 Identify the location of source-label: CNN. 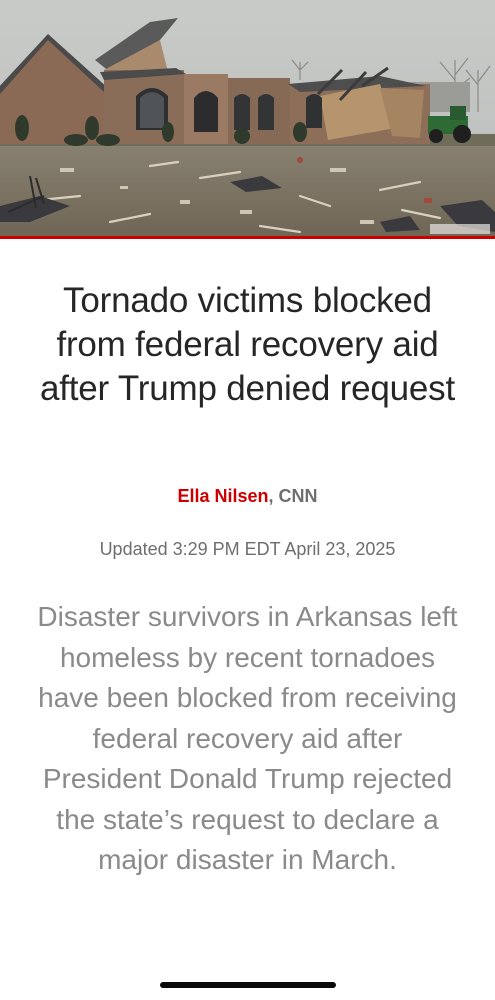
(298, 496).